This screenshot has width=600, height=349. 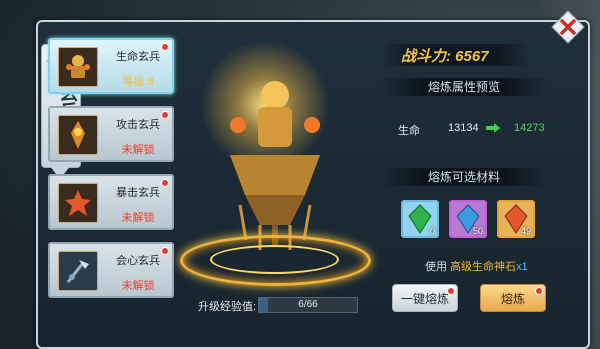 I want to click on attribute-row: 生命 13134 14273, so click(x=473, y=130).